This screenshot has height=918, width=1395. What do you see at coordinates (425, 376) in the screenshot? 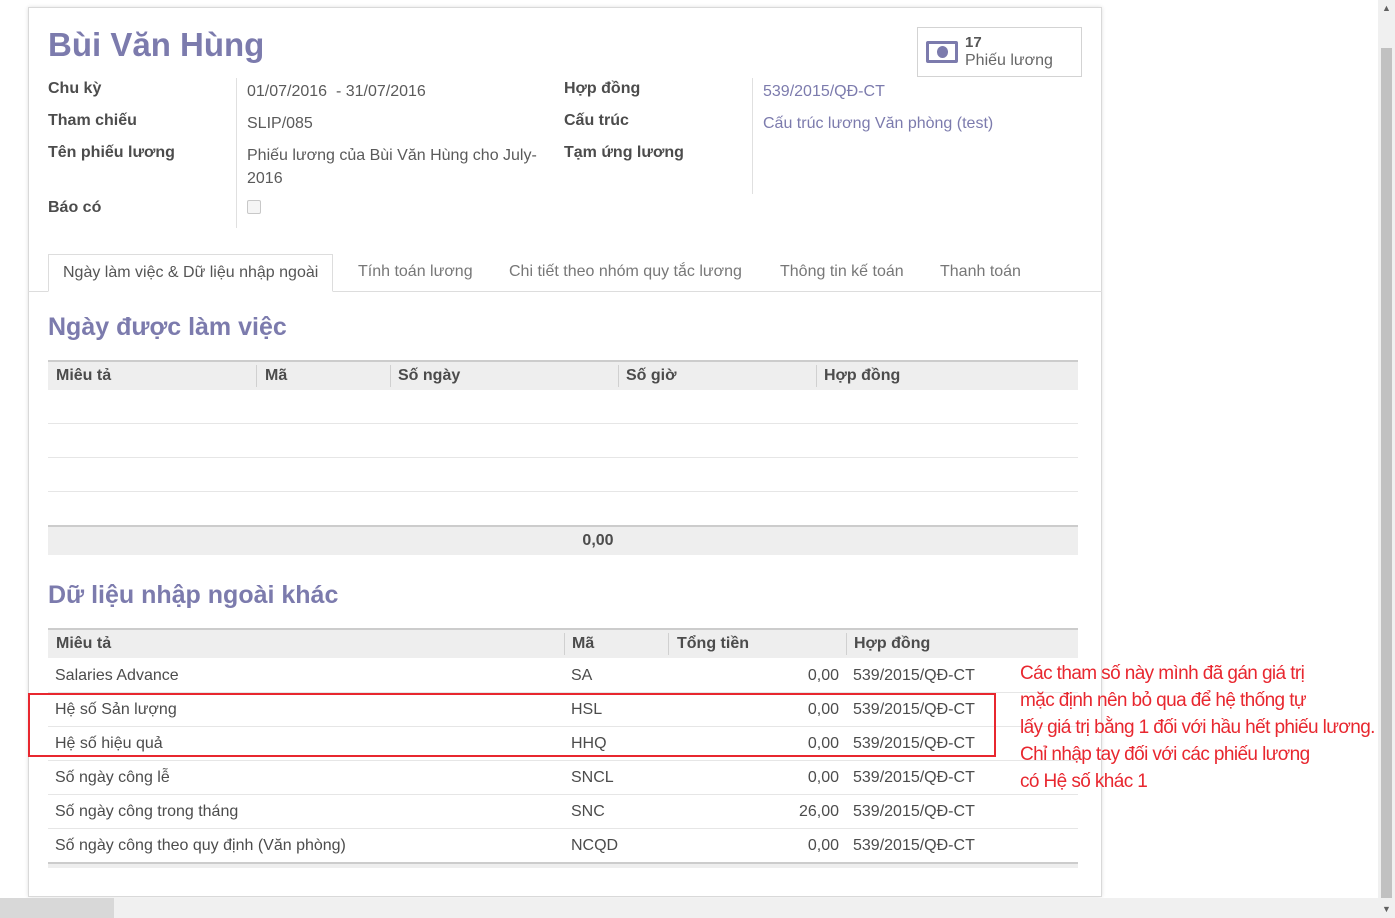
I see `col-days: Số ngày` at bounding box center [425, 376].